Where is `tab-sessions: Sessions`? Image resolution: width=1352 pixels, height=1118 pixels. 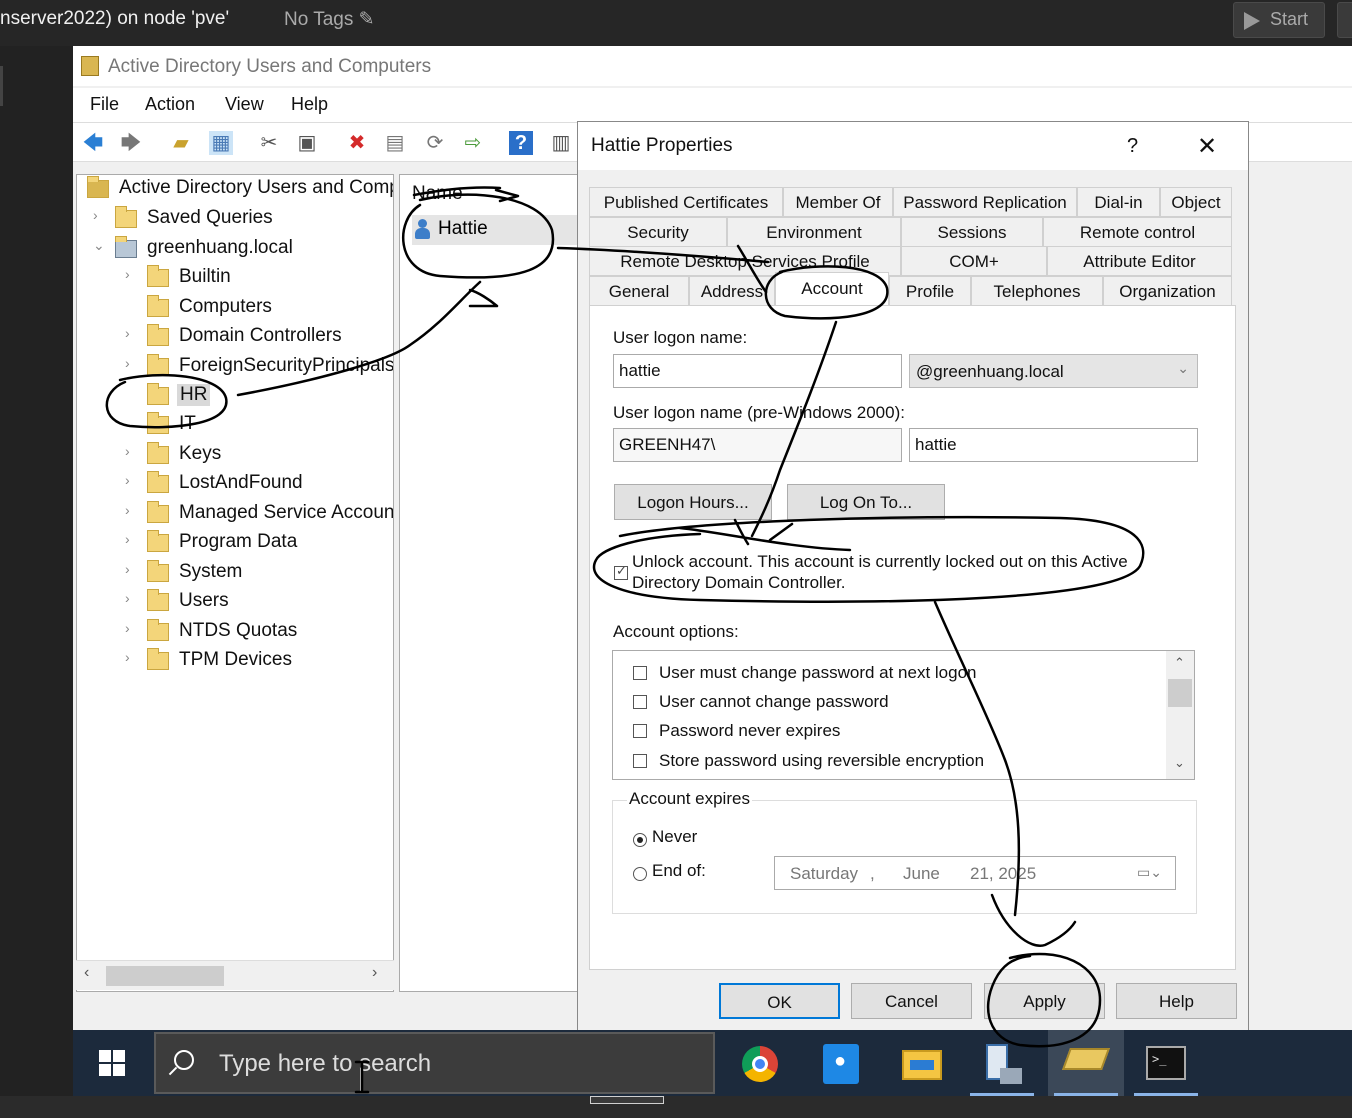 tab-sessions: Sessions is located at coordinates (972, 232).